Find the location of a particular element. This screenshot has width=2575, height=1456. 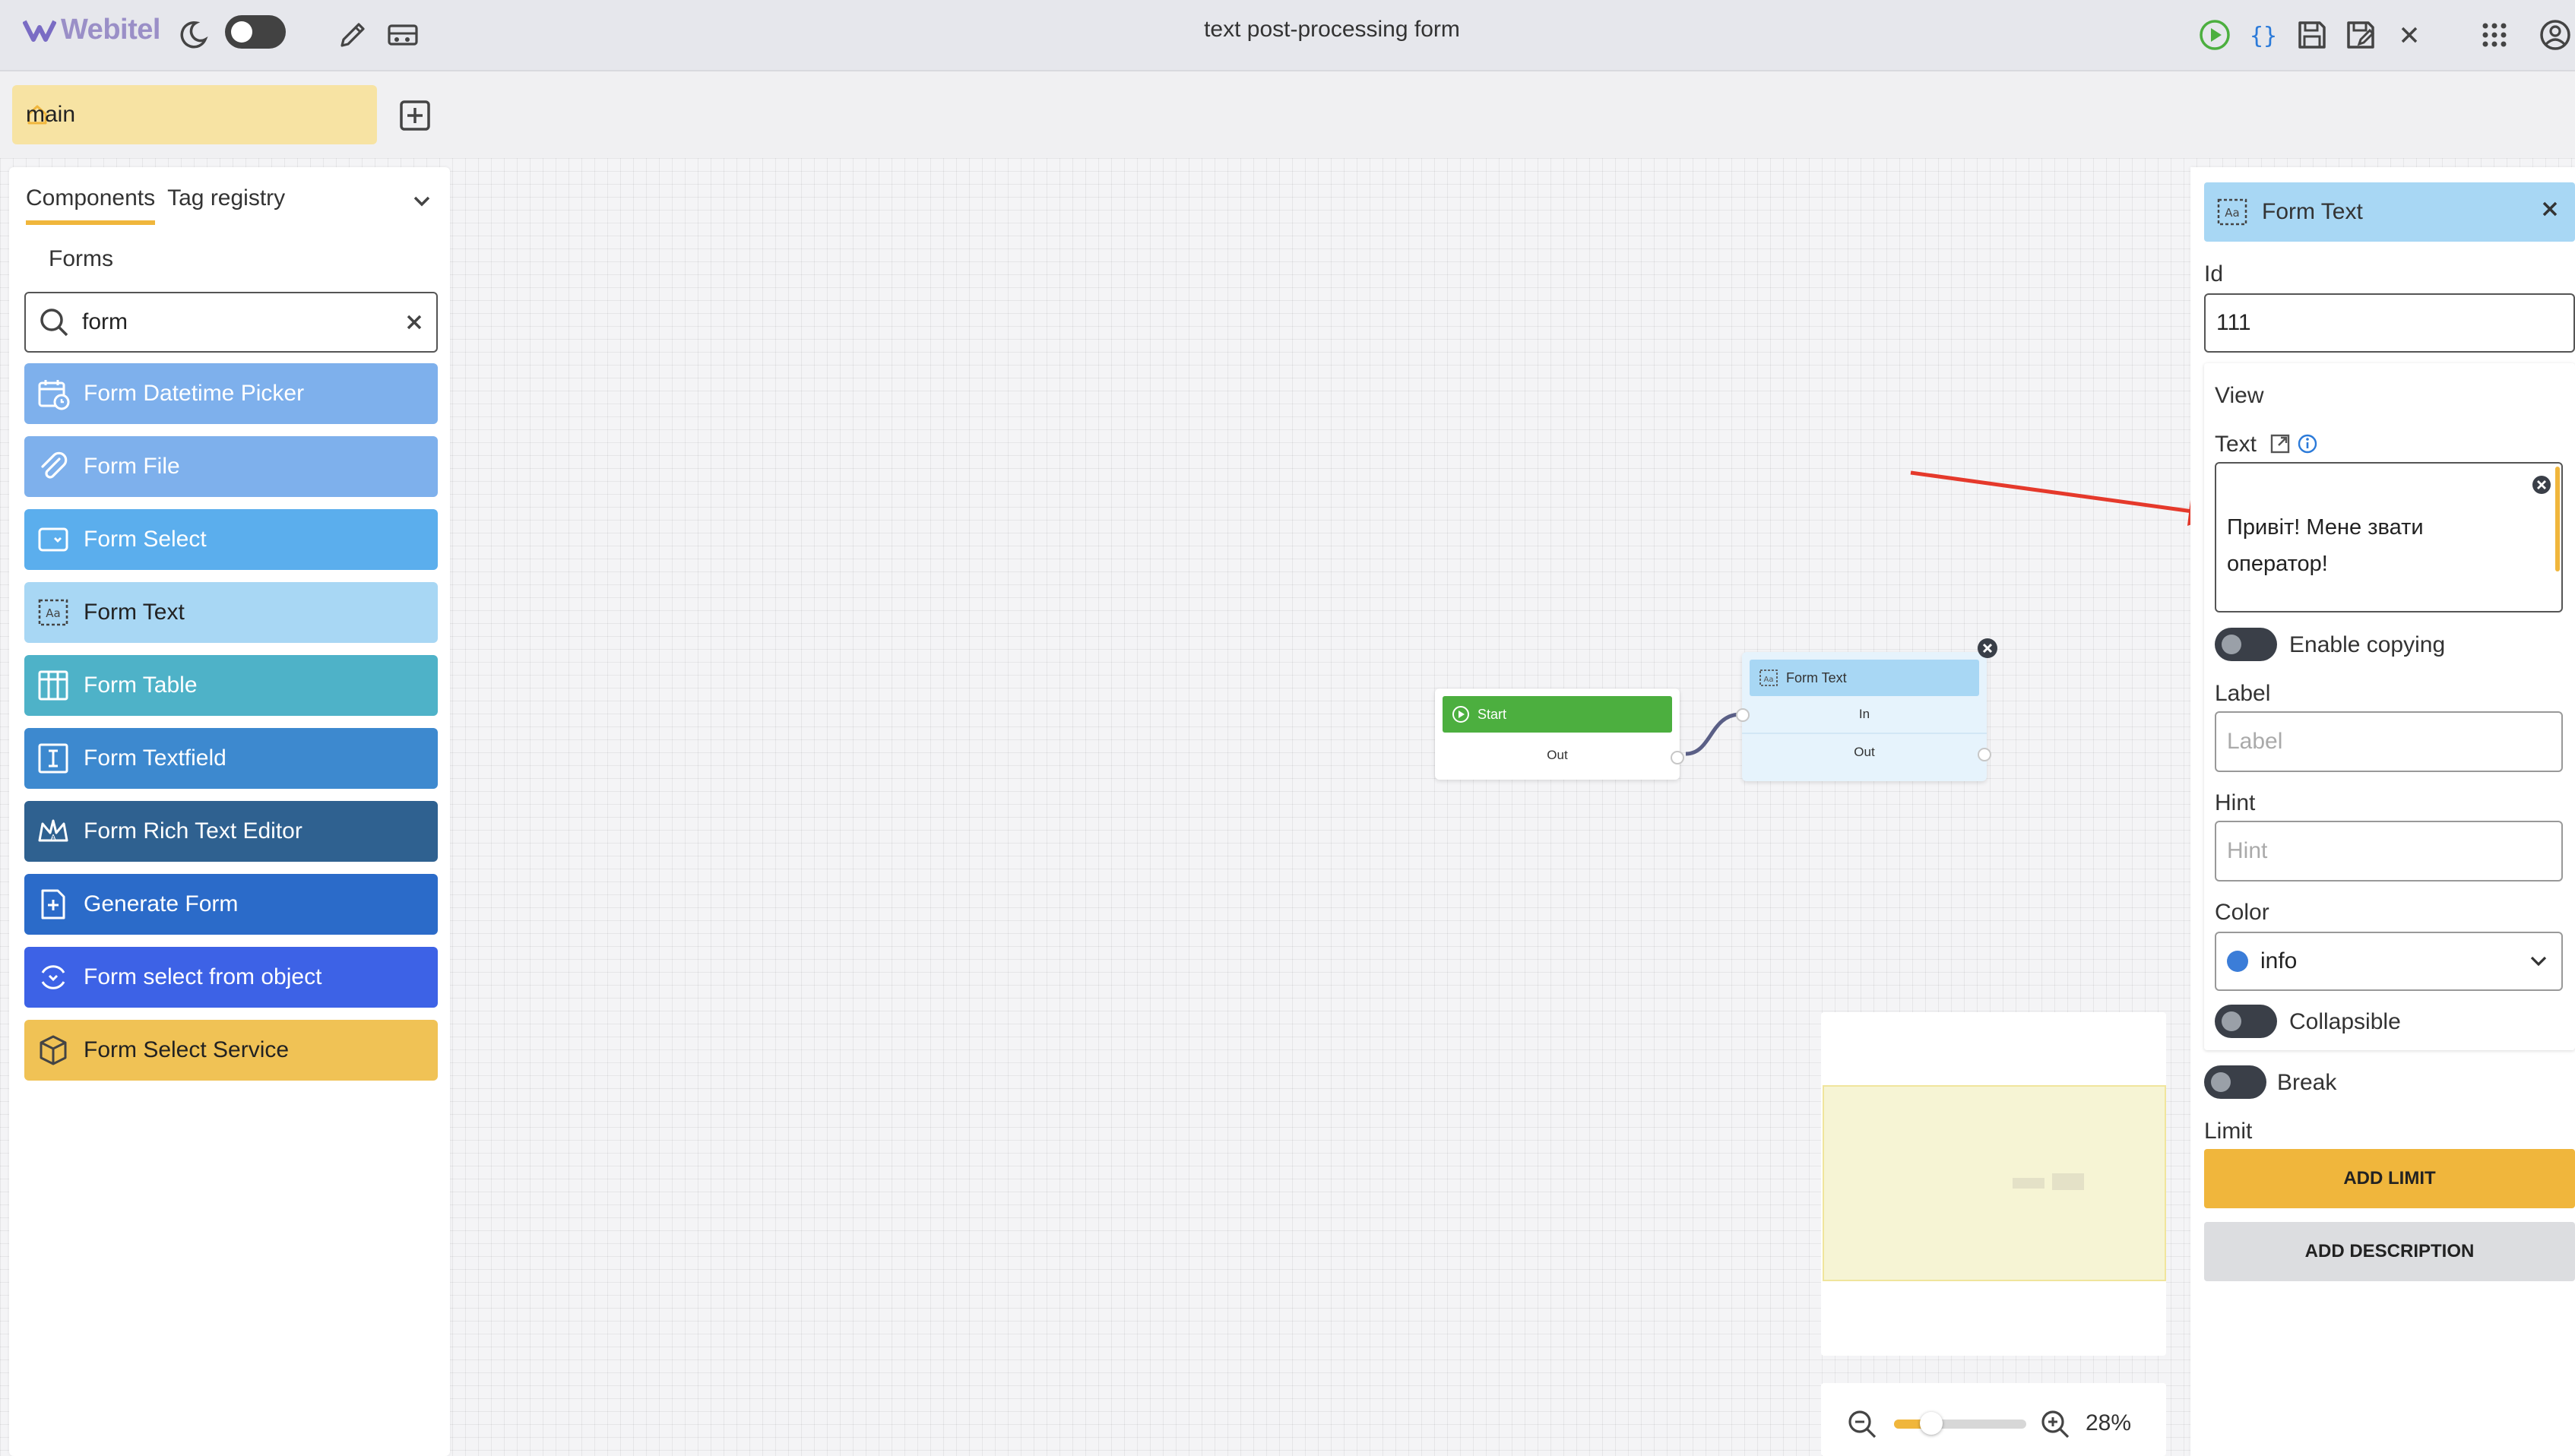

chevron-down-icon is located at coordinates (422, 201).